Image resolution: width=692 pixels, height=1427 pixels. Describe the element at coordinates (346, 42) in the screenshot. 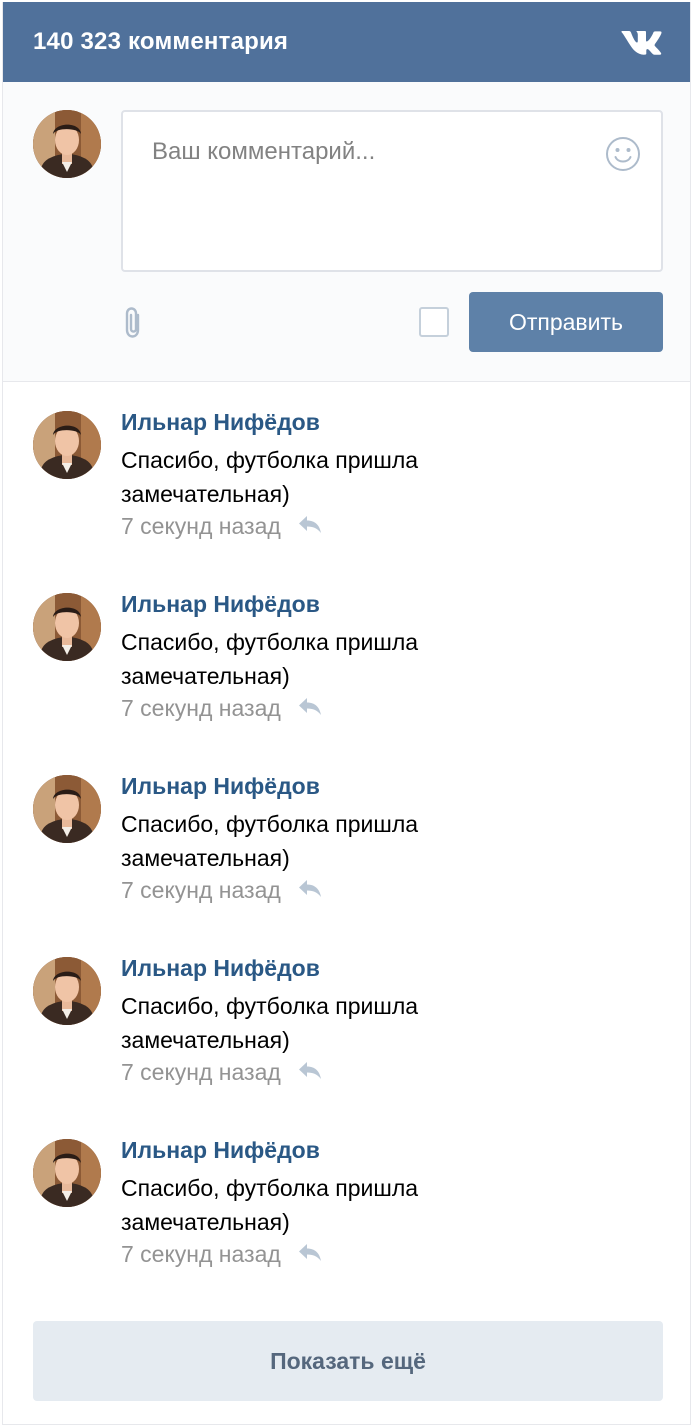

I see `widget-header: 140 323 комментария` at that location.